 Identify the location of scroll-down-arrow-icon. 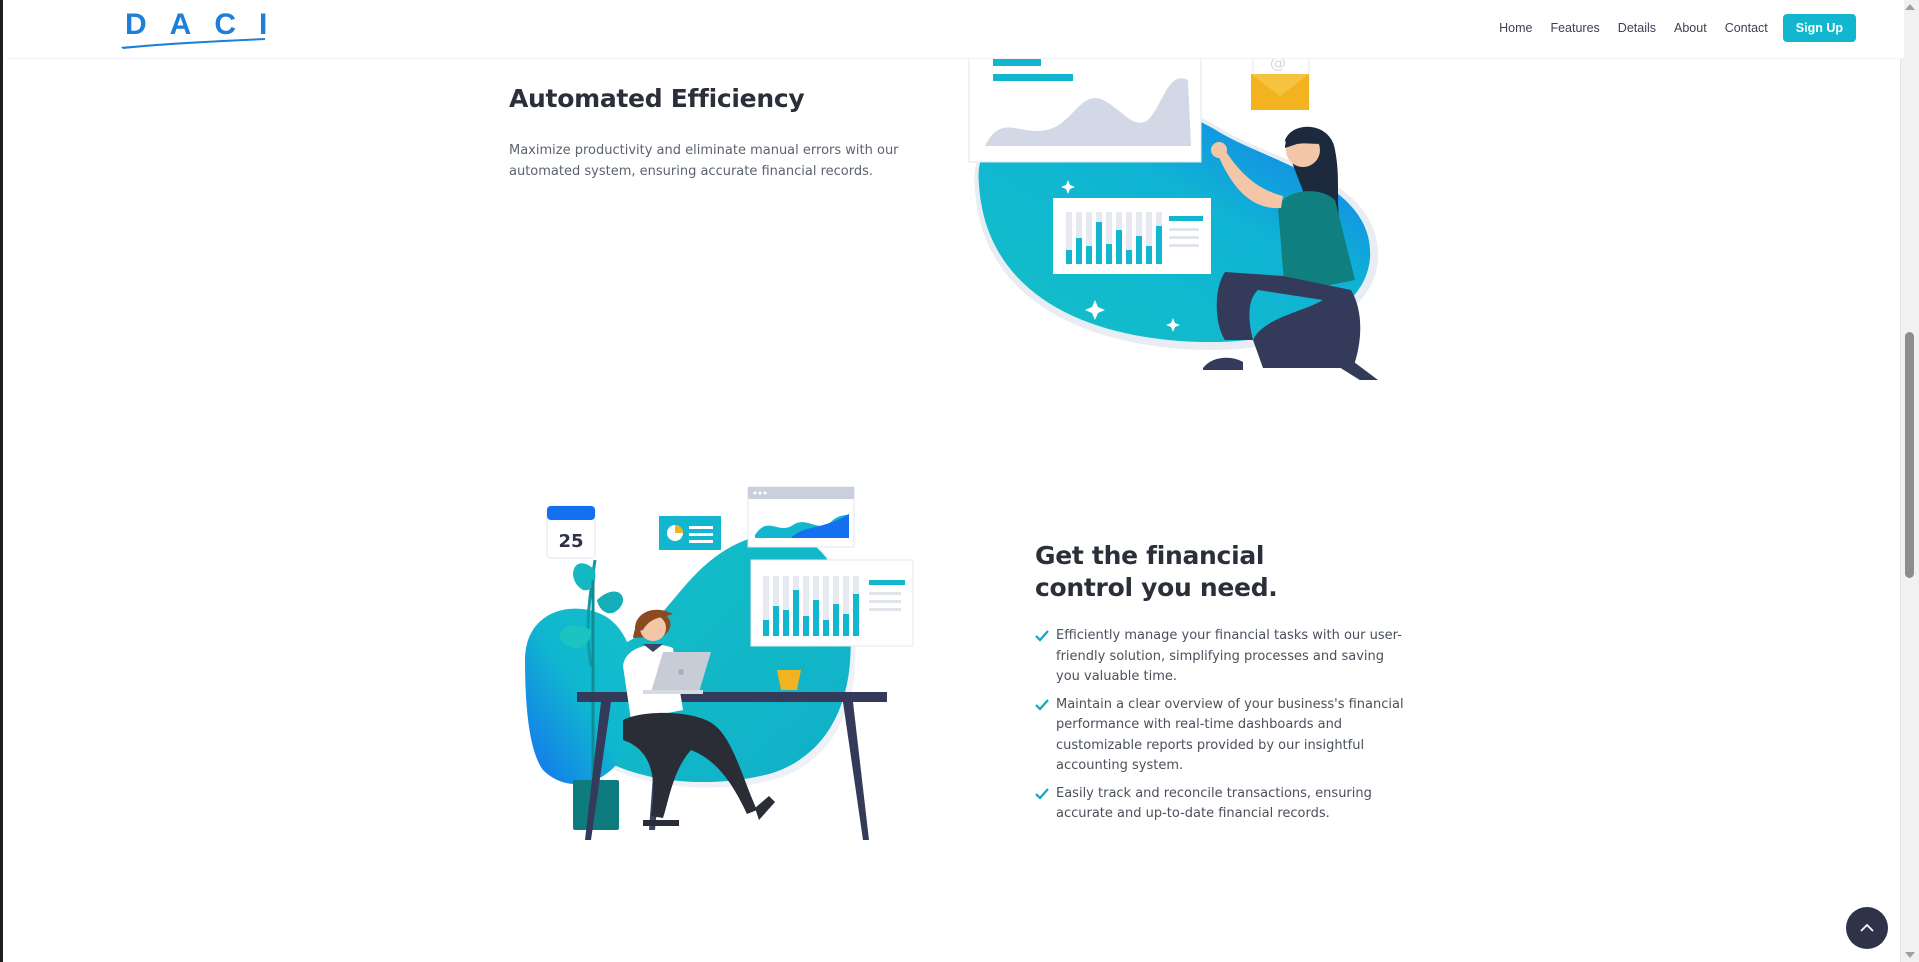
(1910, 955).